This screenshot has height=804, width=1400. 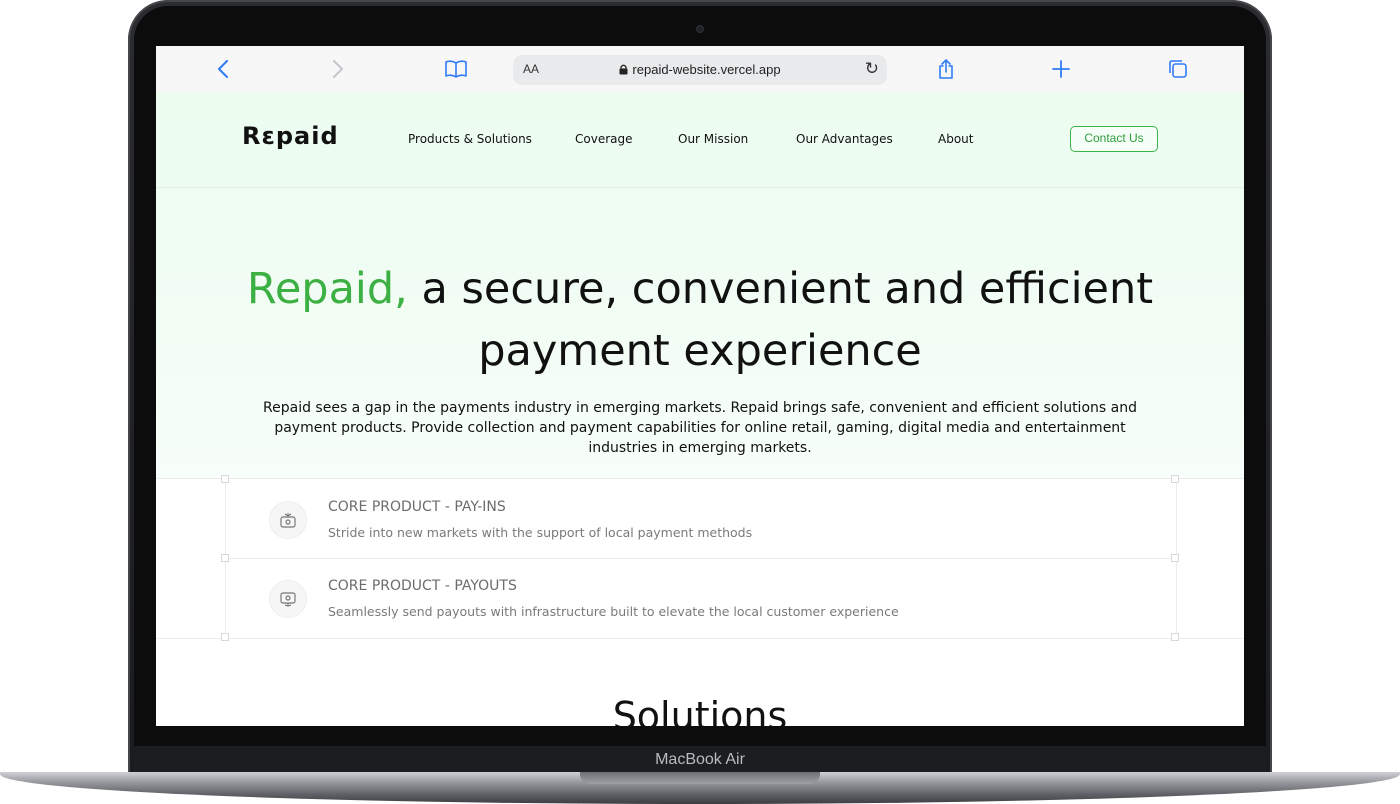 I want to click on chevron-right-icon, so click(x=338, y=69).